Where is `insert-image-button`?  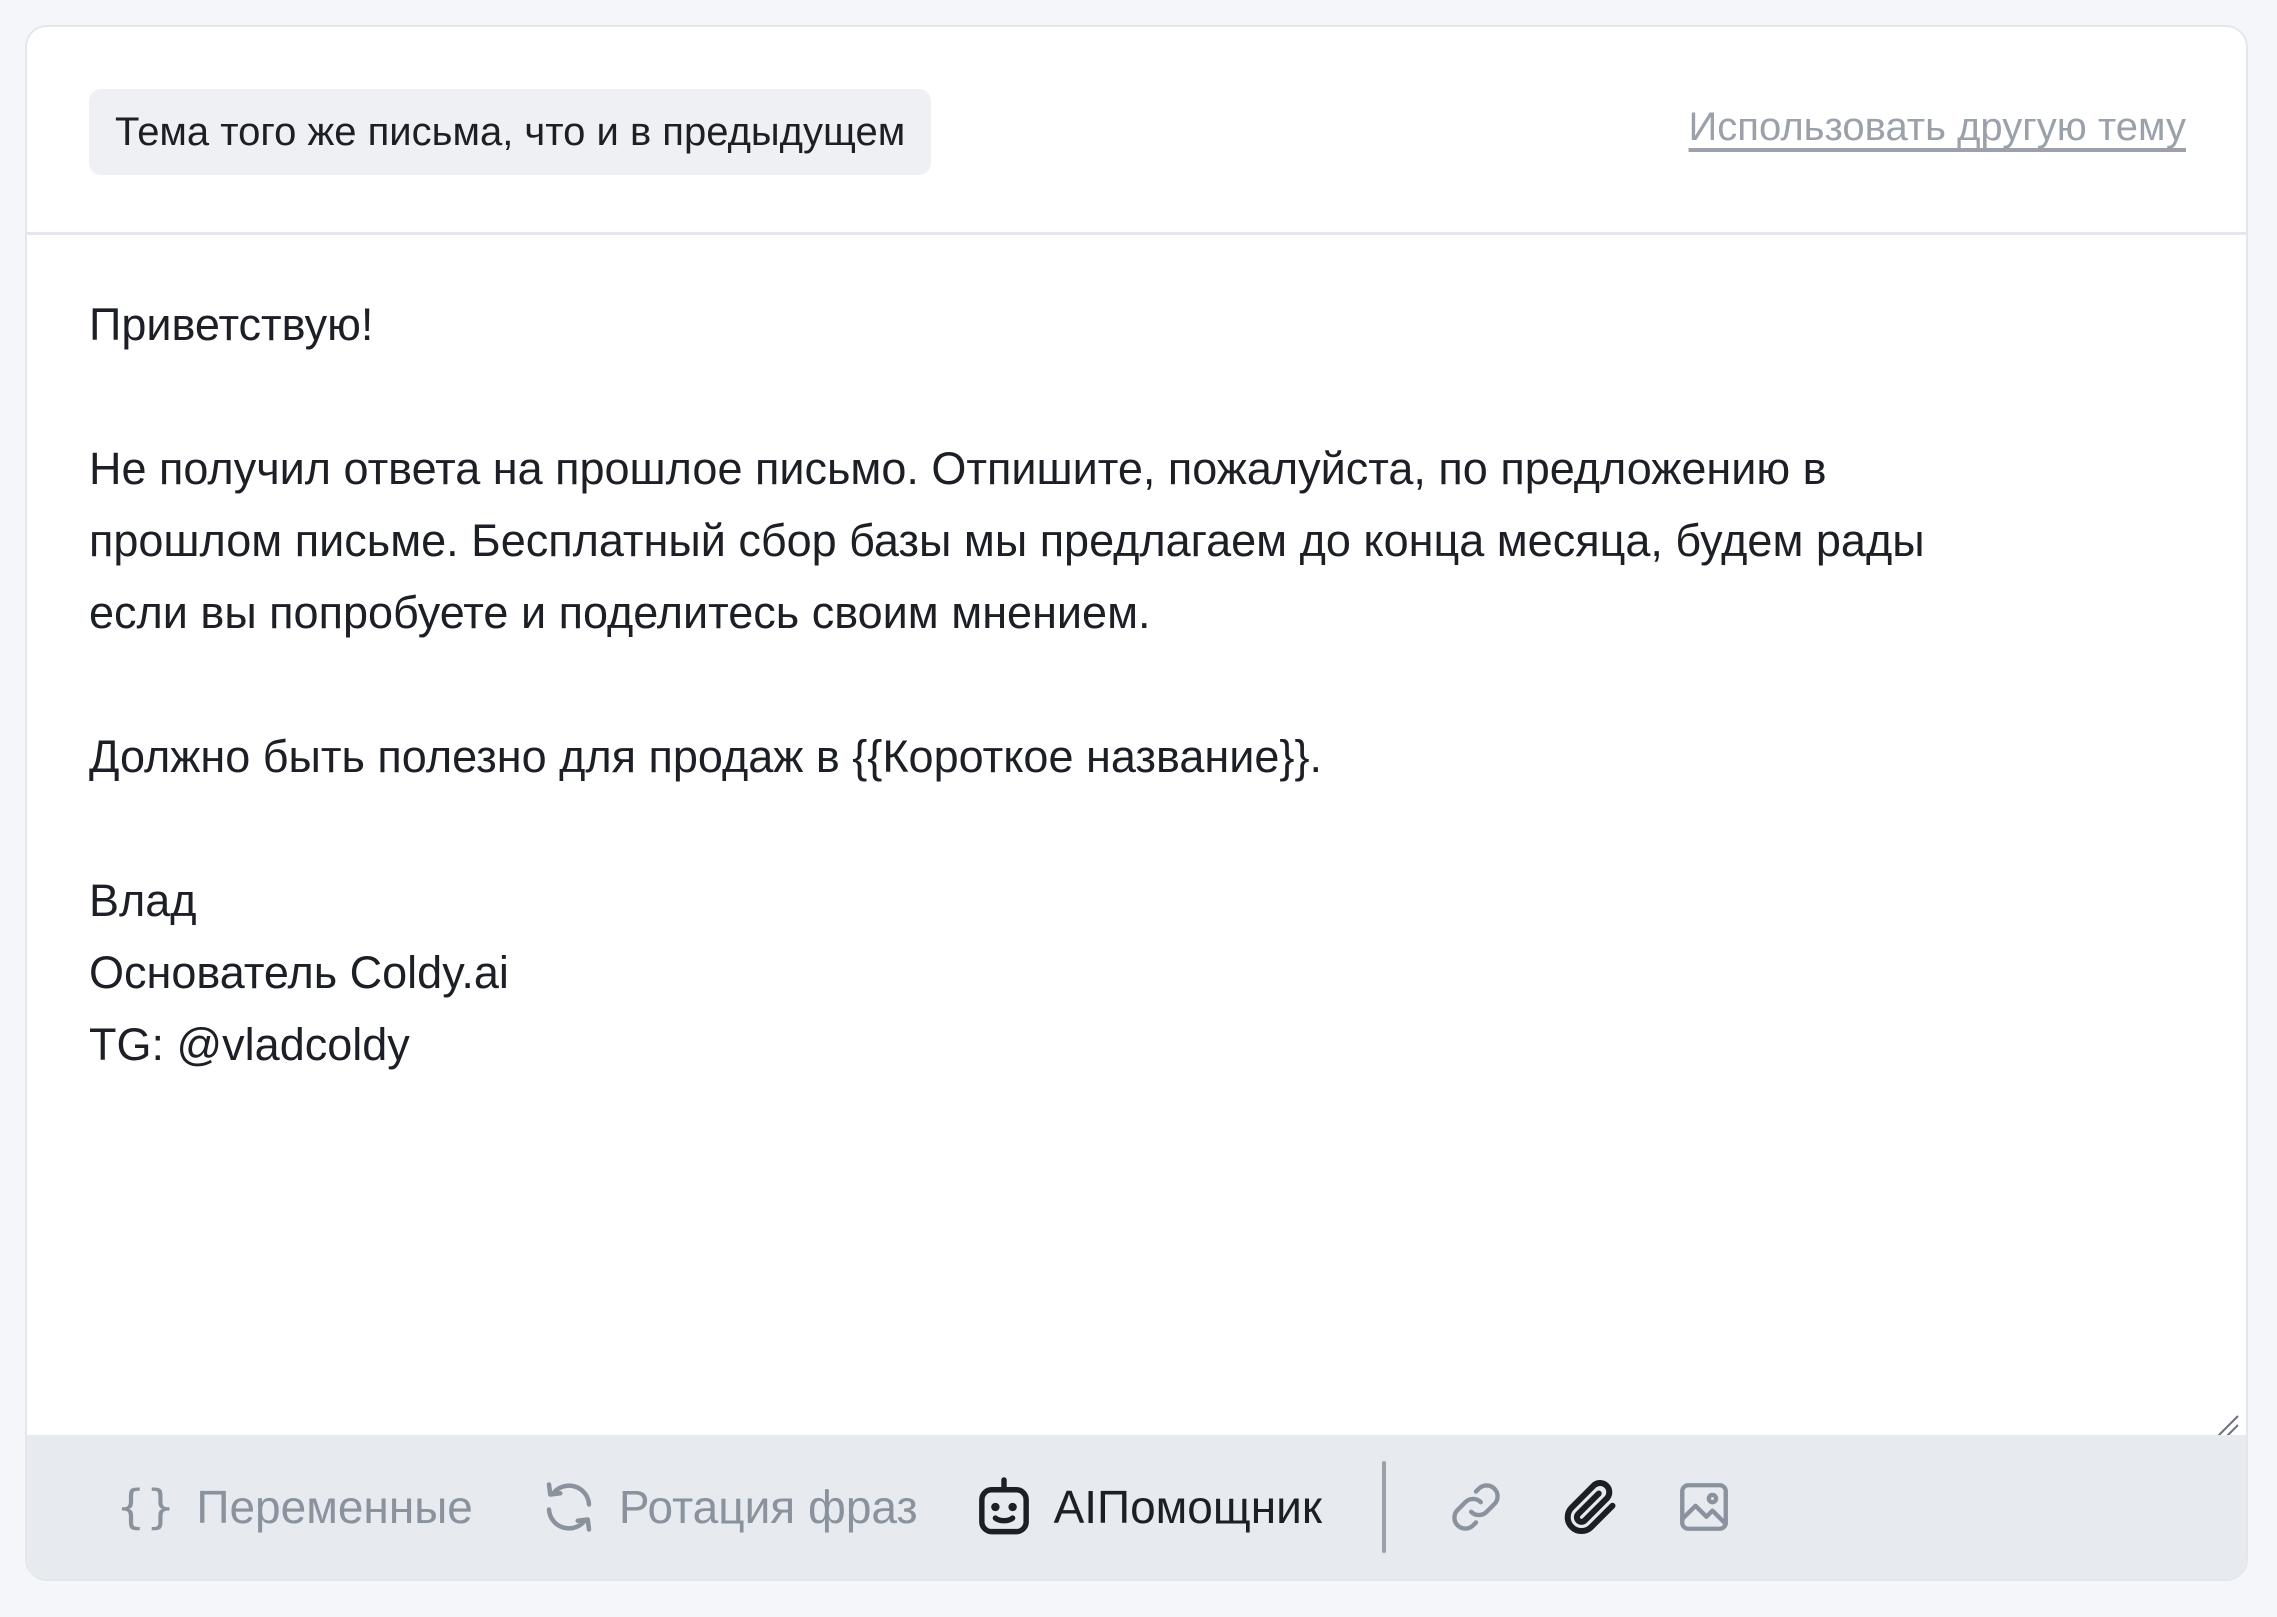 insert-image-button is located at coordinates (1704, 1507).